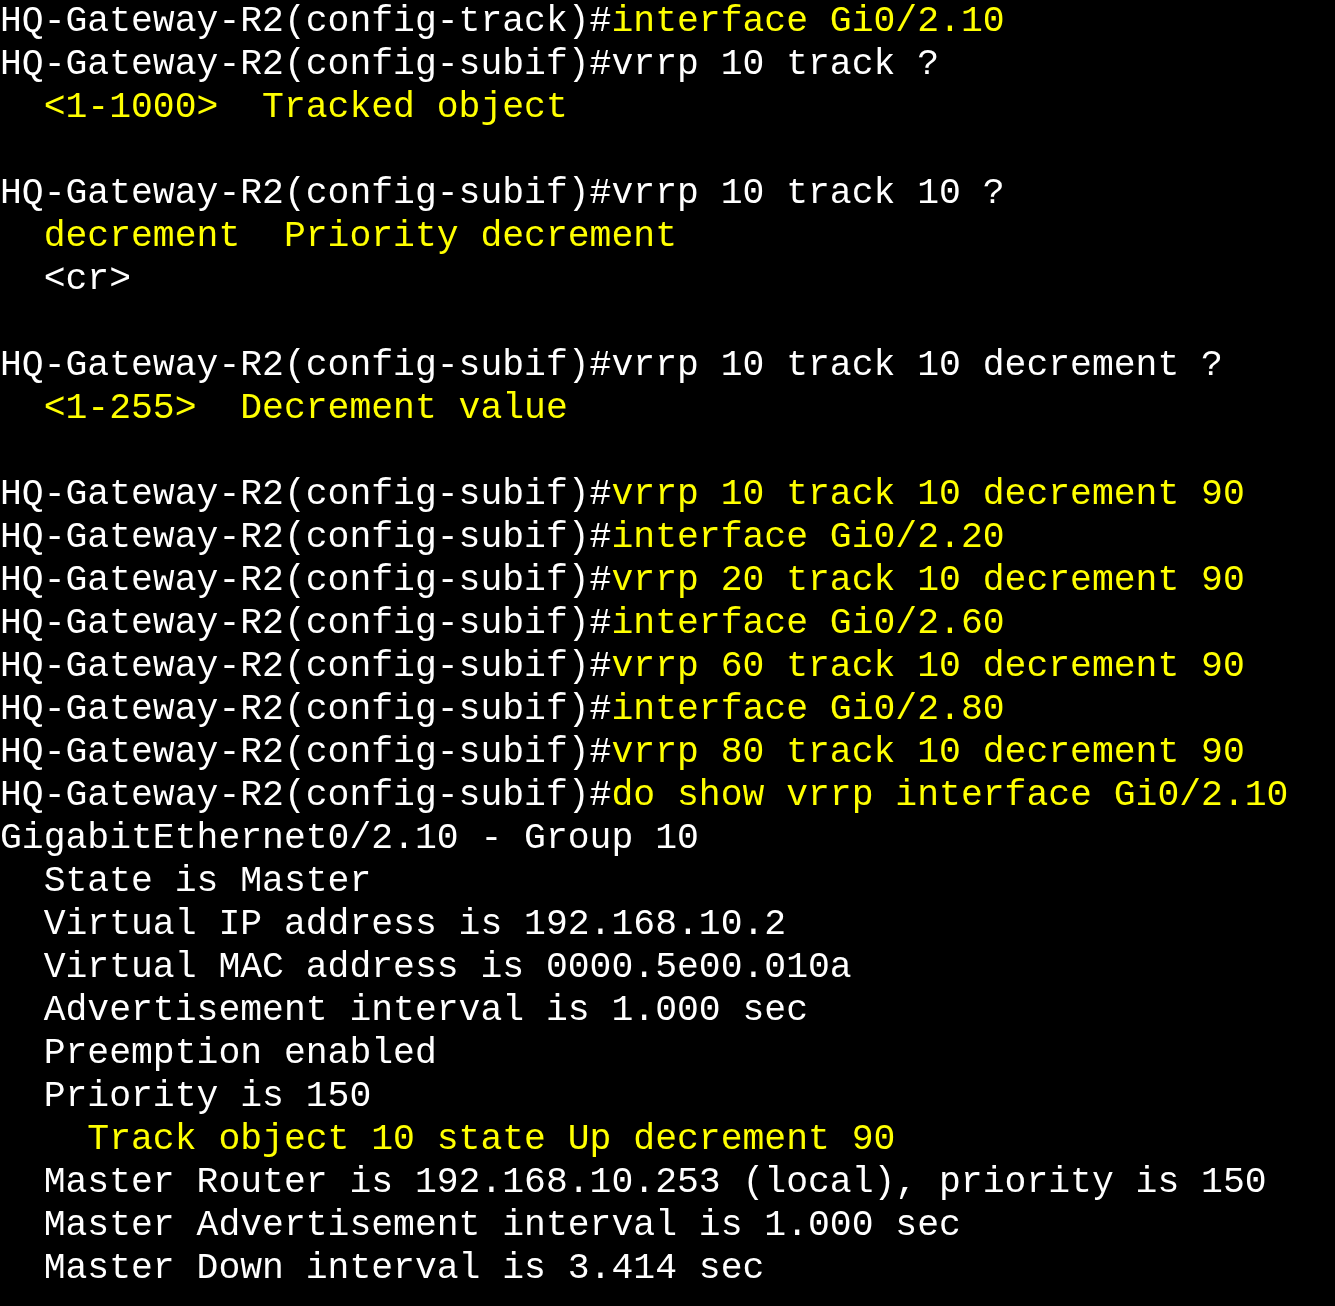 This screenshot has width=1335, height=1306. I want to click on command-text: vrrp 10 track 10 decrement 90, so click(928, 494).